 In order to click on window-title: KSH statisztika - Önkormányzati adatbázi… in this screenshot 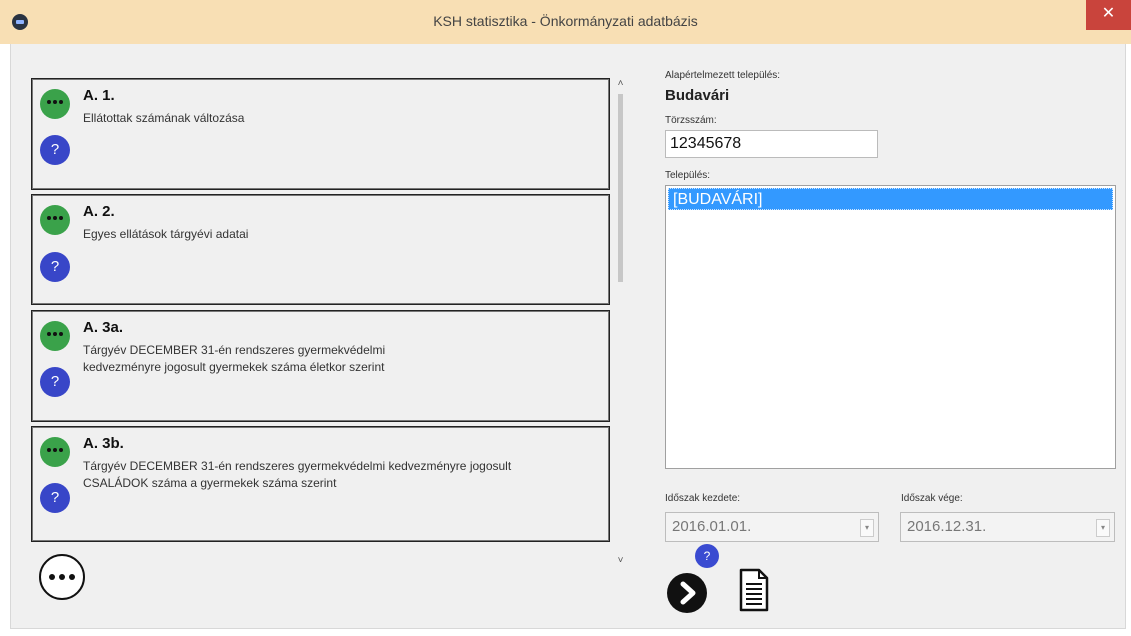, I will do `click(565, 21)`.